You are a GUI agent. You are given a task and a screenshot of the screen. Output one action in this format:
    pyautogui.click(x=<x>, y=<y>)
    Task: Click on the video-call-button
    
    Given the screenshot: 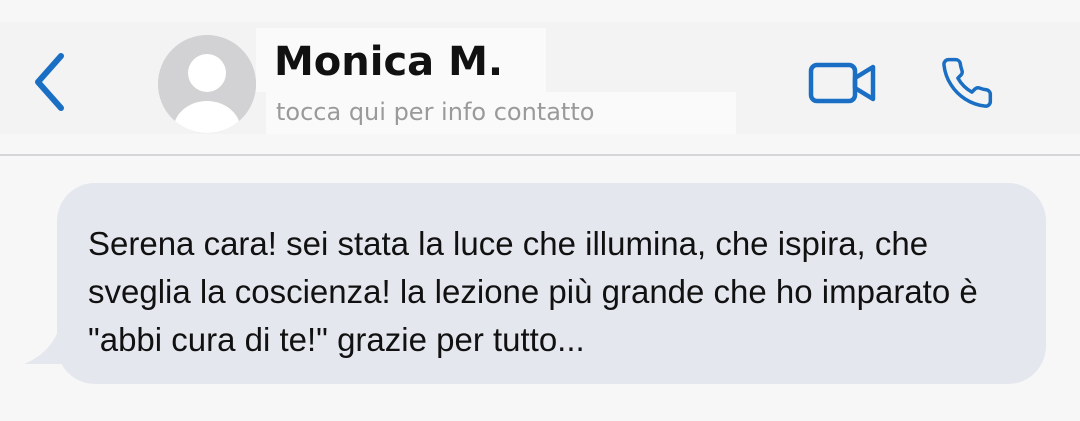 What is the action you would take?
    pyautogui.click(x=843, y=83)
    